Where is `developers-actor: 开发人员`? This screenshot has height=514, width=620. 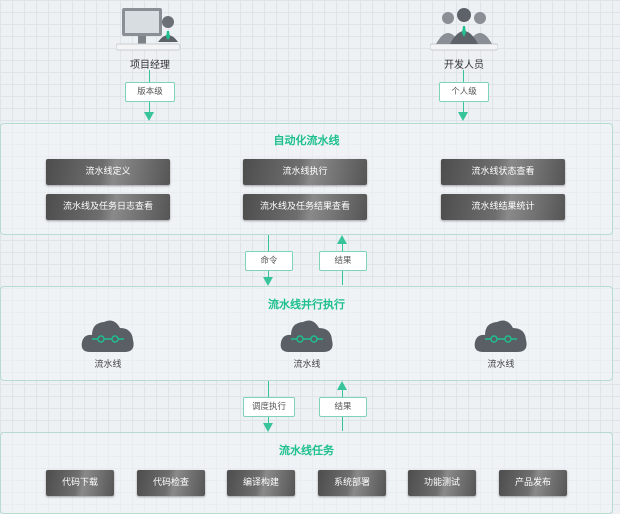 developers-actor: 开发人员 is located at coordinates (464, 38).